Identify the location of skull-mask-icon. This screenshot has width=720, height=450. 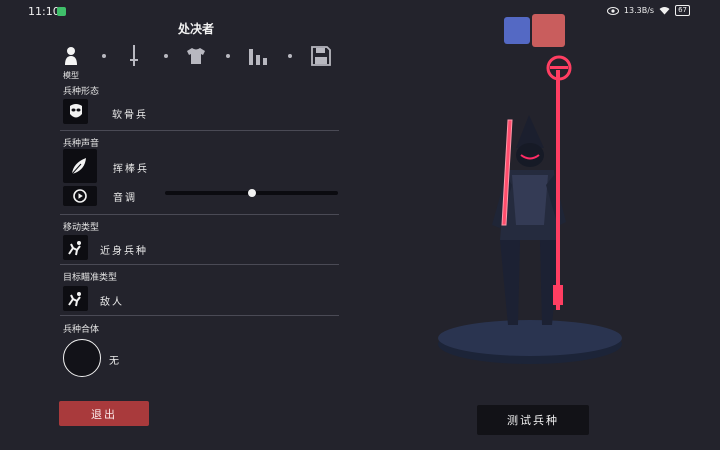
(75, 110).